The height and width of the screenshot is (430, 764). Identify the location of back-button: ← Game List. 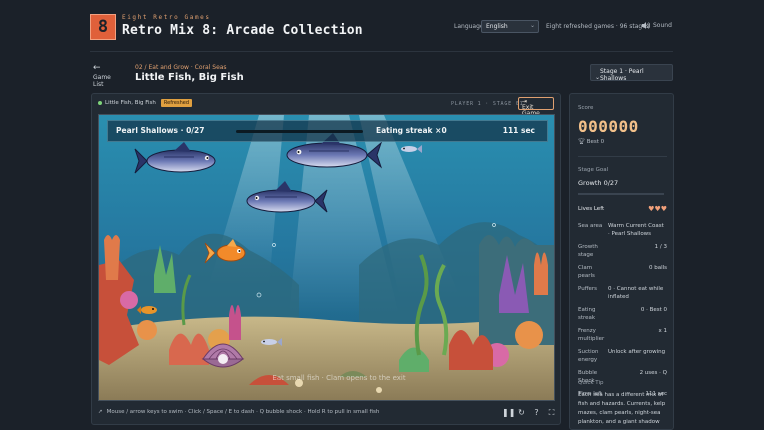
(108, 76).